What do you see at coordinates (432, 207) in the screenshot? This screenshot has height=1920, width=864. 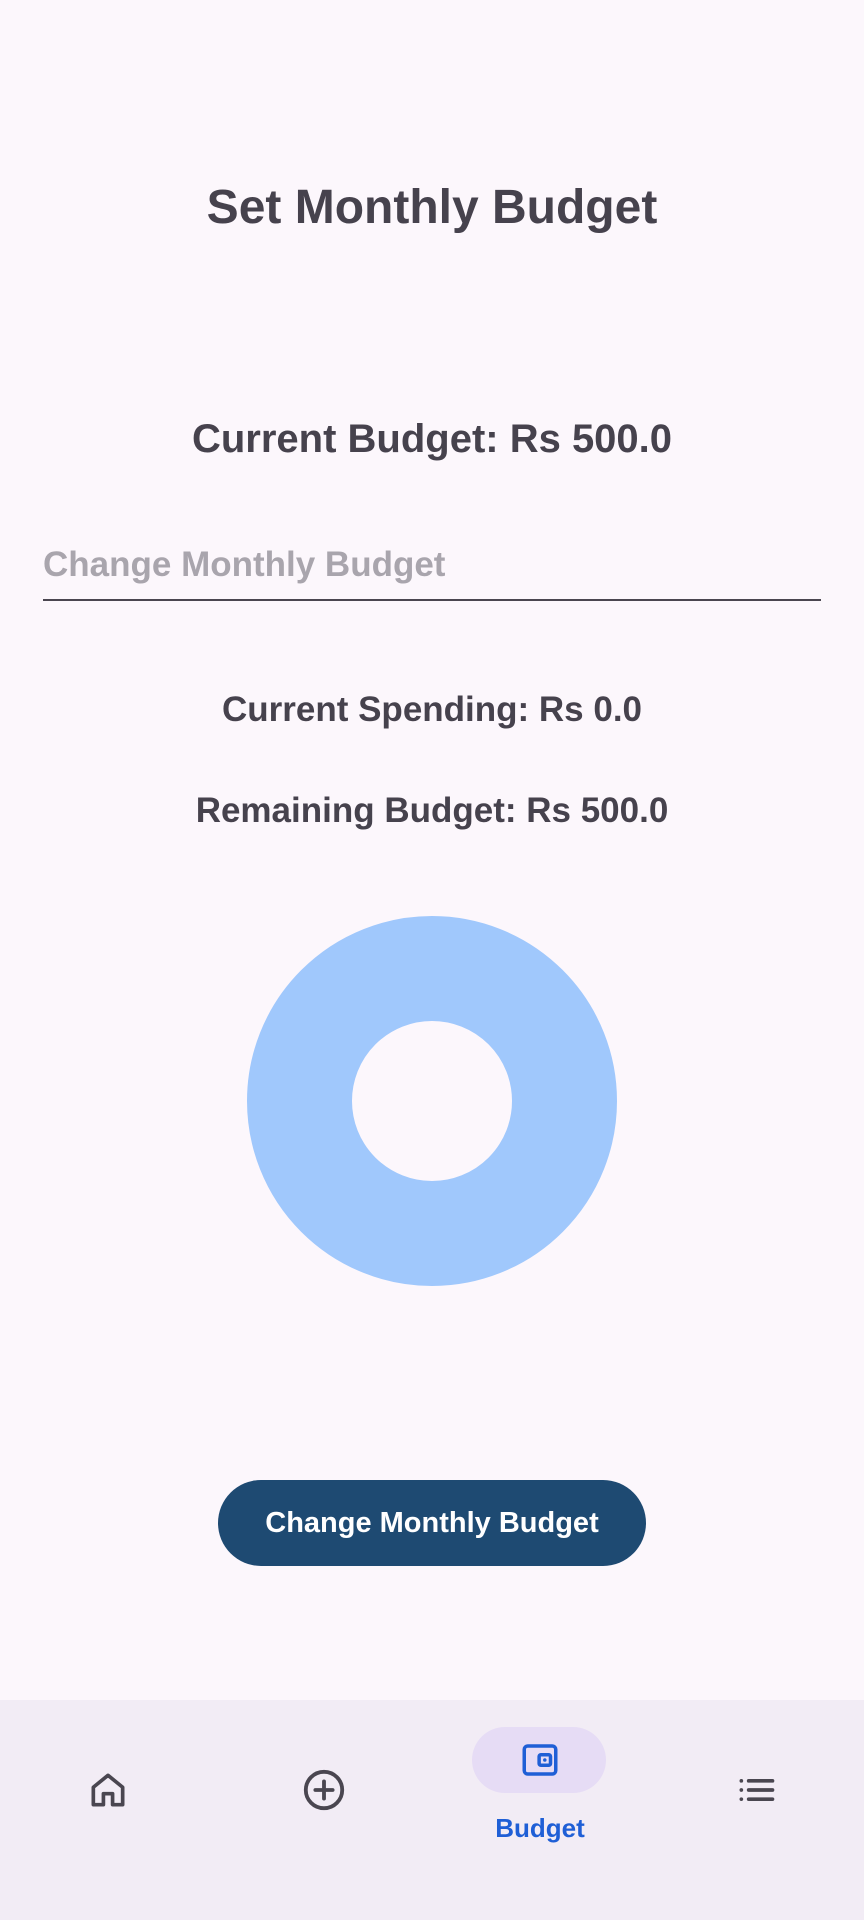 I see `page-title: Set Monthly Budget` at bounding box center [432, 207].